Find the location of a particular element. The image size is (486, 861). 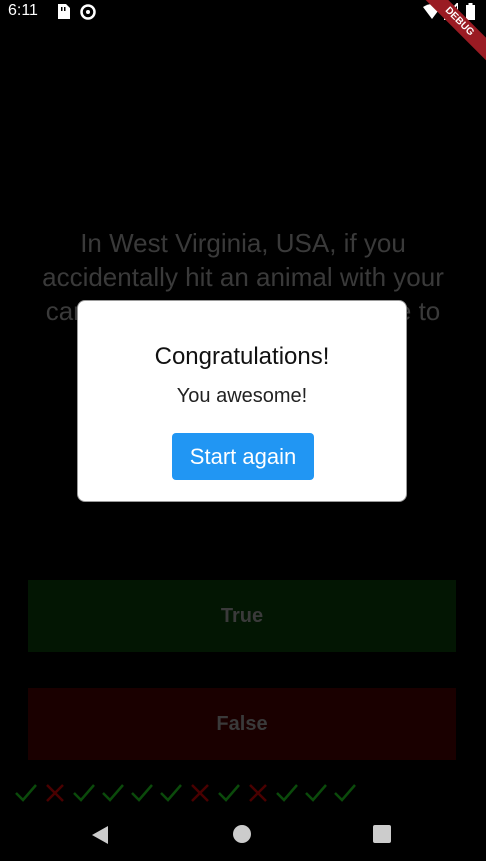

home-icon is located at coordinates (242, 834).